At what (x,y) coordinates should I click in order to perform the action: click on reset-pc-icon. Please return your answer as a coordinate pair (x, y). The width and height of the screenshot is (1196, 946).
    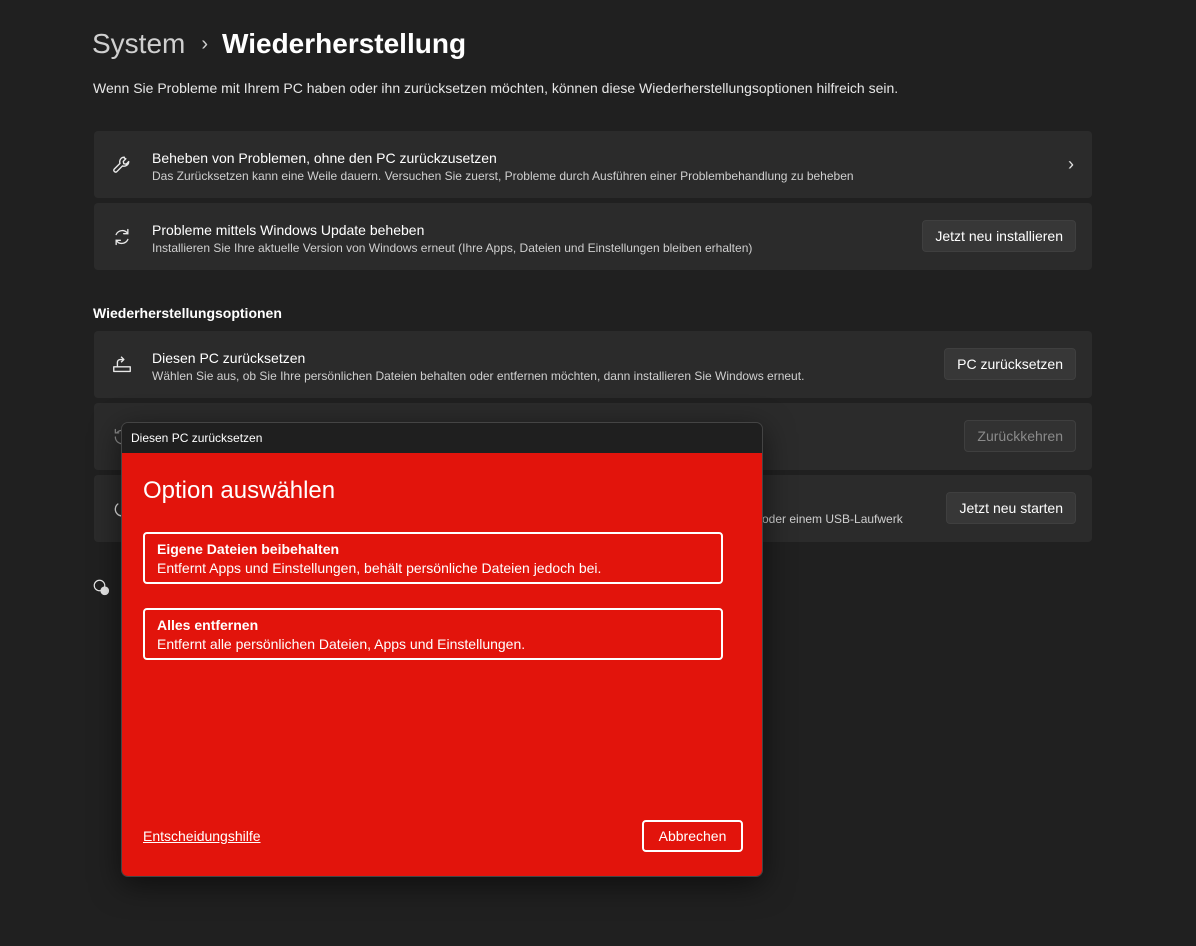
    Looking at the image, I should click on (122, 365).